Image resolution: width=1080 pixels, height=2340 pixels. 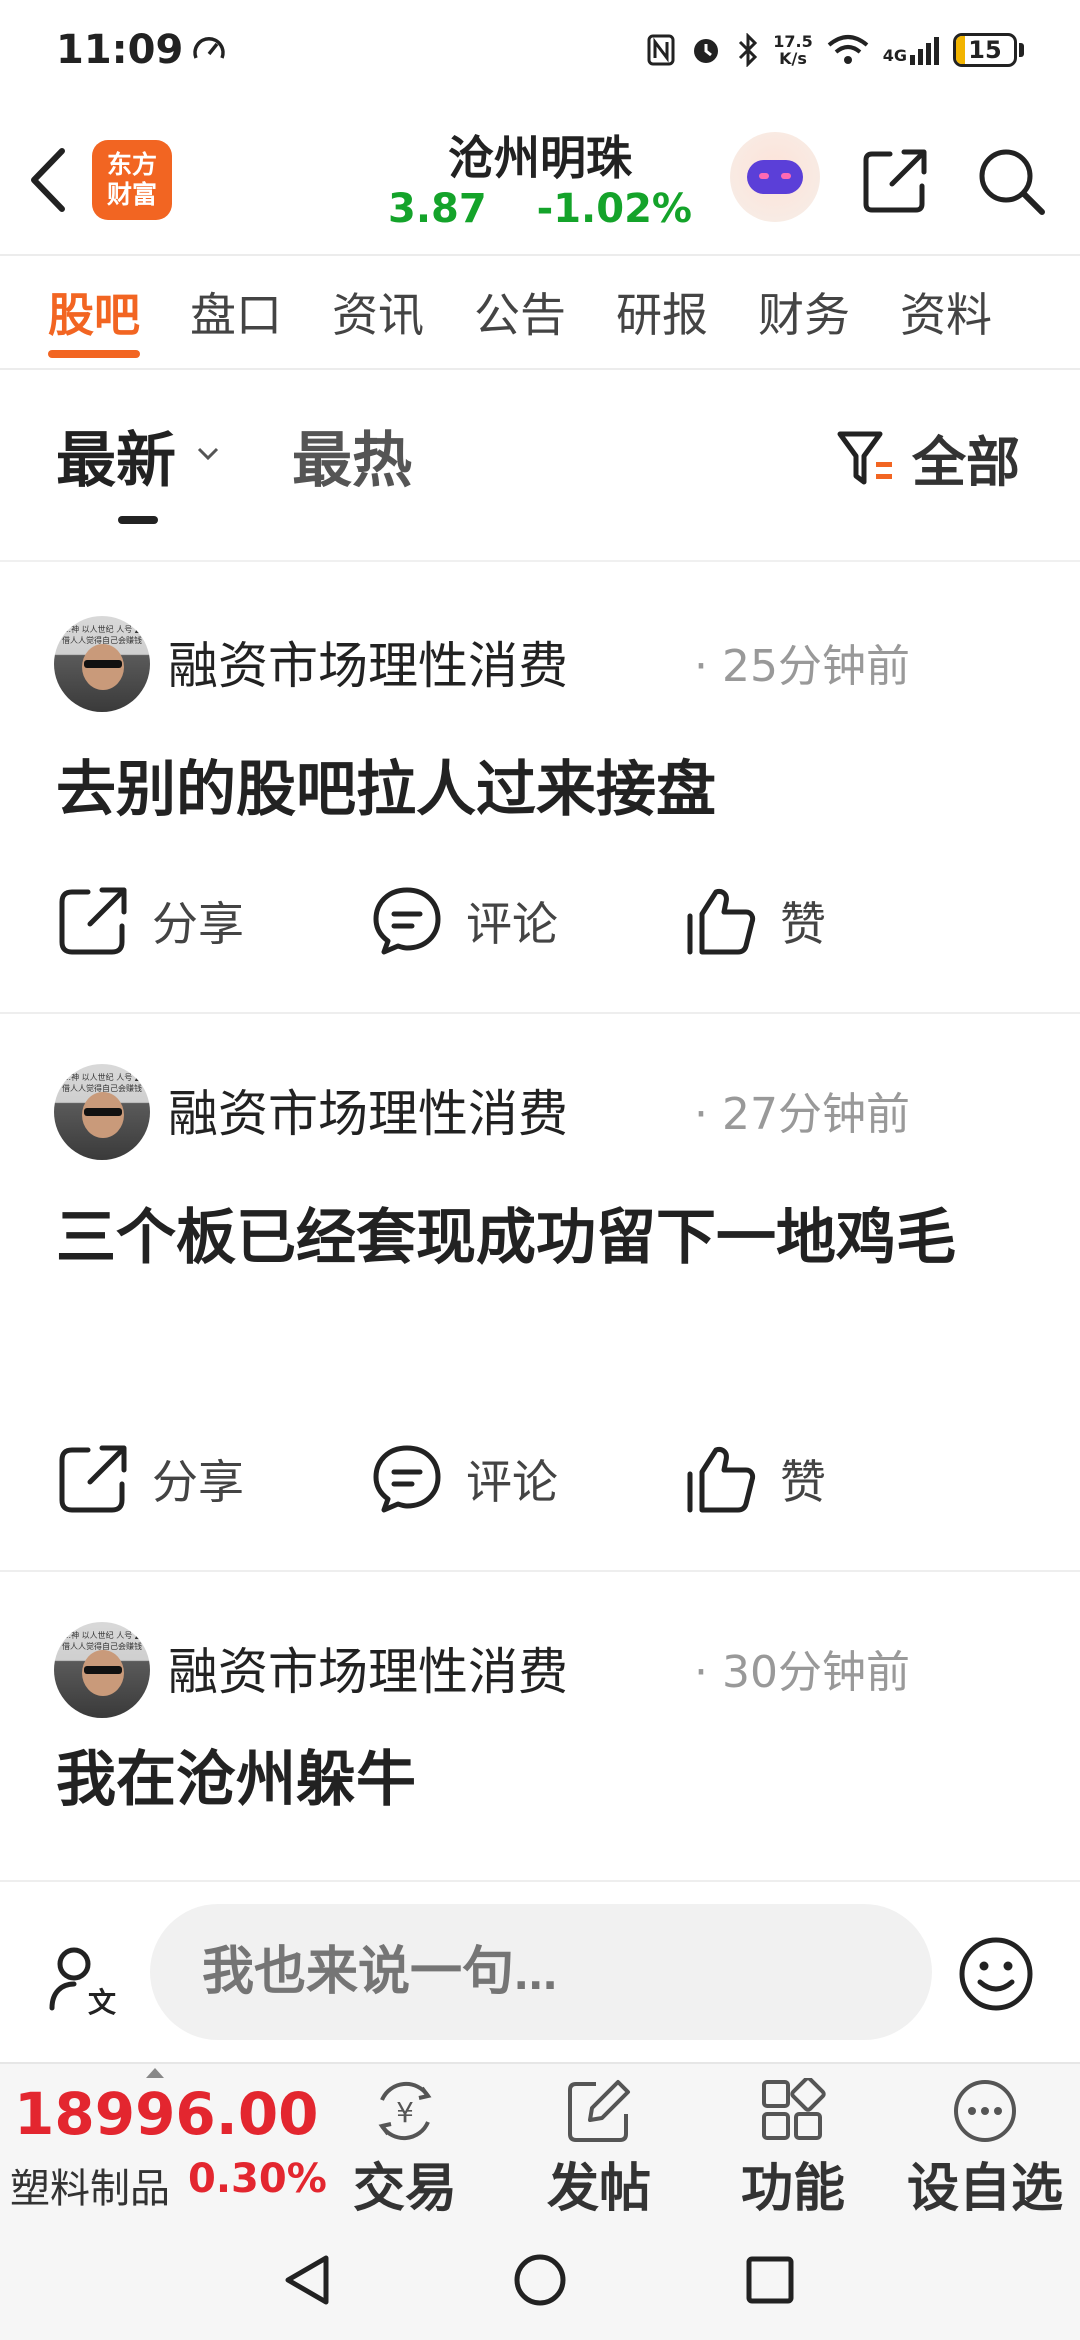 I want to click on stock-quote: 3.87 -1.02%, so click(x=540, y=209).